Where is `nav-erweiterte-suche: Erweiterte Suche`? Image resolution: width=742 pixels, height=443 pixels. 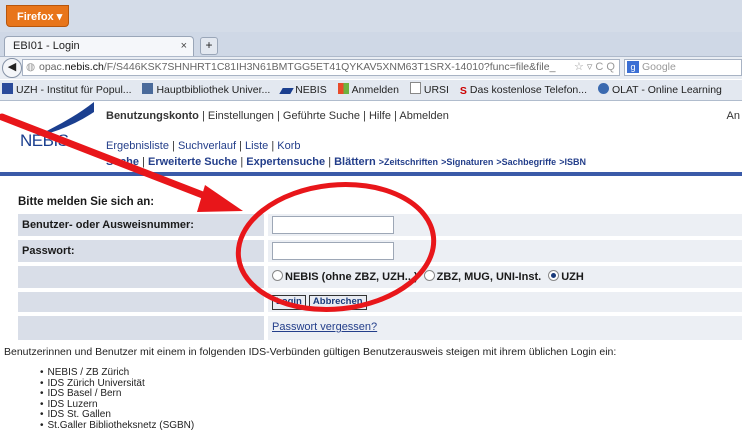 nav-erweiterte-suche: Erweiterte Suche is located at coordinates (192, 162).